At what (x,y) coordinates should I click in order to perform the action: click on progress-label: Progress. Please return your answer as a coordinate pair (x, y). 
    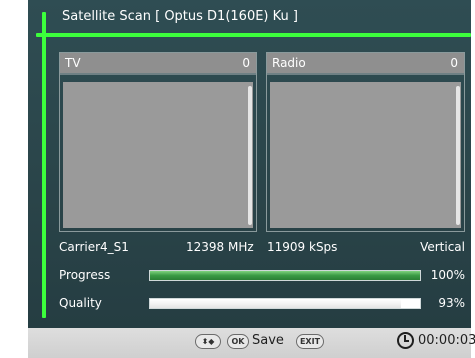
    Looking at the image, I should click on (85, 275).